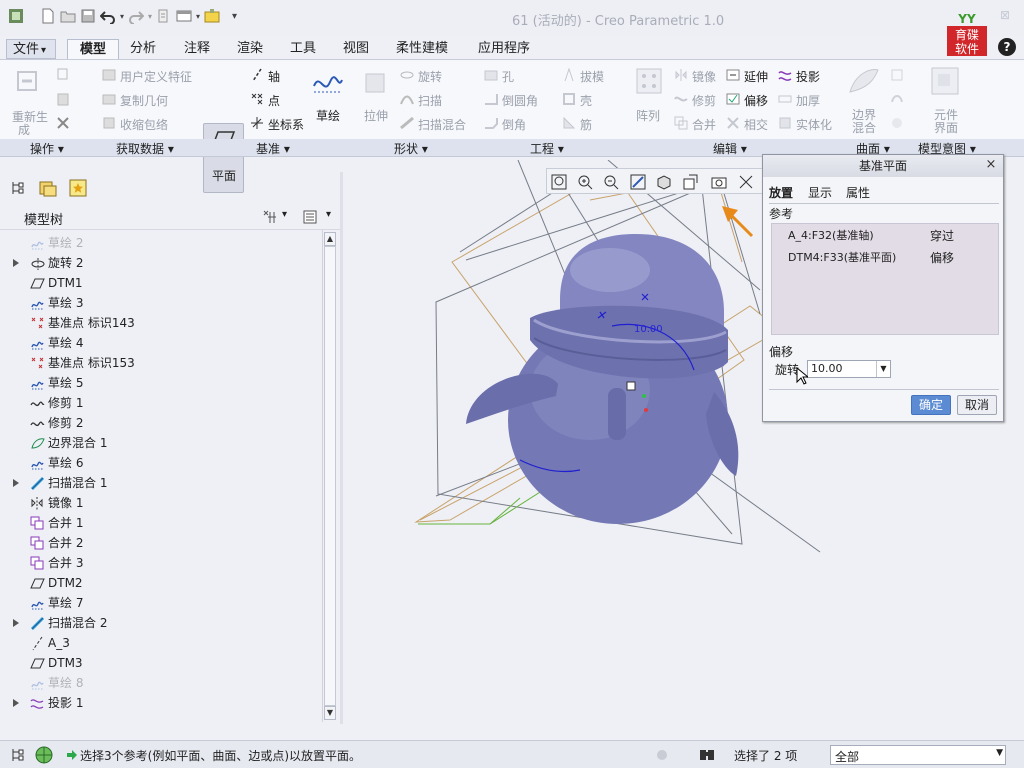 Image resolution: width=1024 pixels, height=768 pixels. Describe the element at coordinates (330, 476) in the screenshot. I see `scroll-thumb` at that location.